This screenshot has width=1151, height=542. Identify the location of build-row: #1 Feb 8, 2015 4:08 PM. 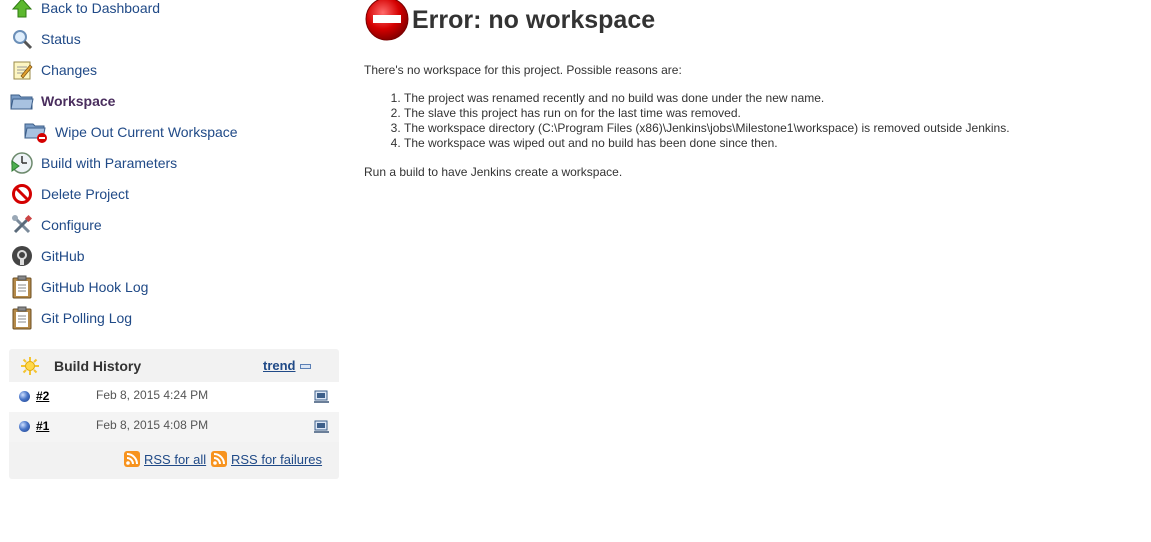
(174, 427).